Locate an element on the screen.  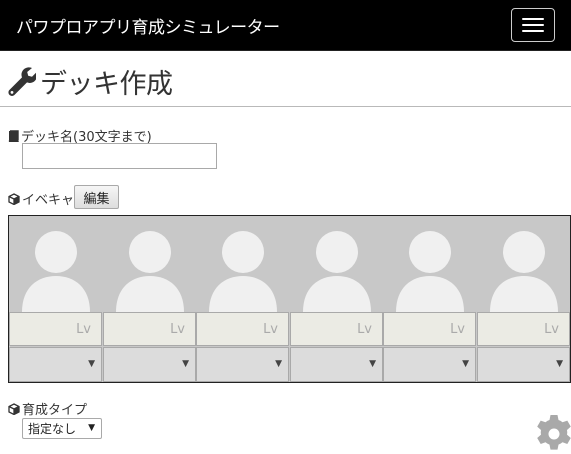
training-type-value: 指定なし is located at coordinates (52, 429).